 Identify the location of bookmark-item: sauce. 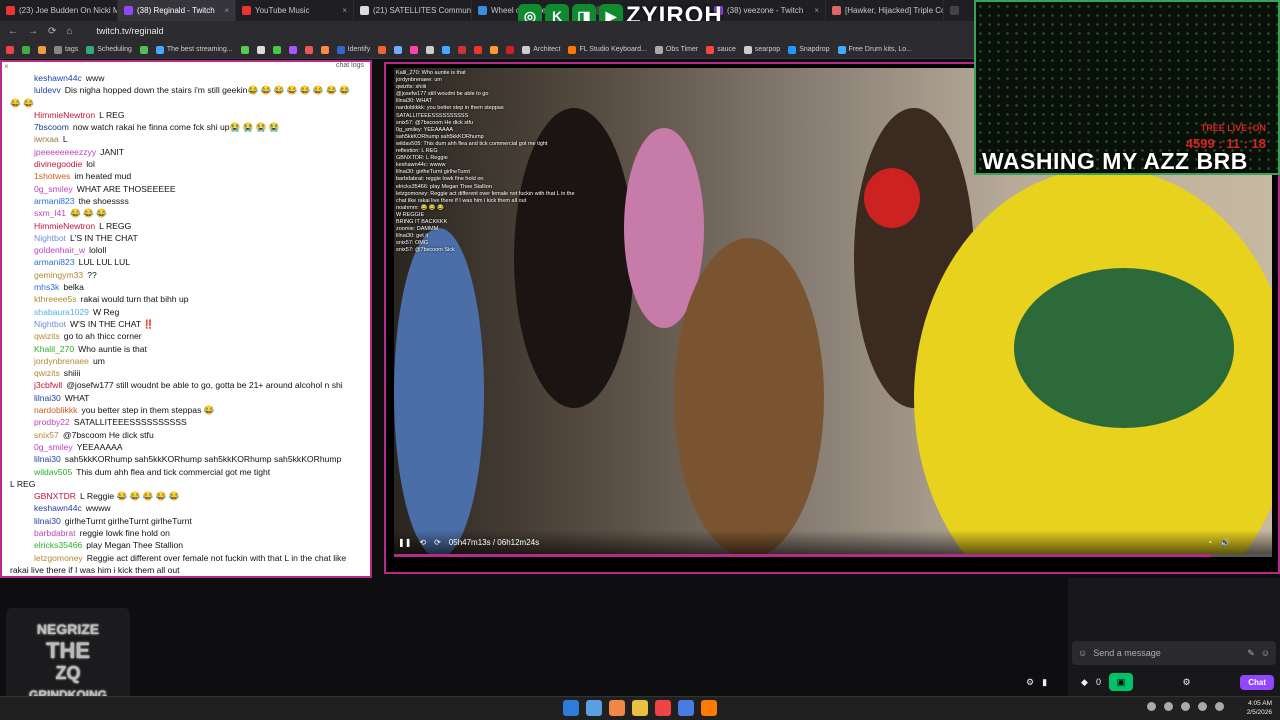
(721, 49).